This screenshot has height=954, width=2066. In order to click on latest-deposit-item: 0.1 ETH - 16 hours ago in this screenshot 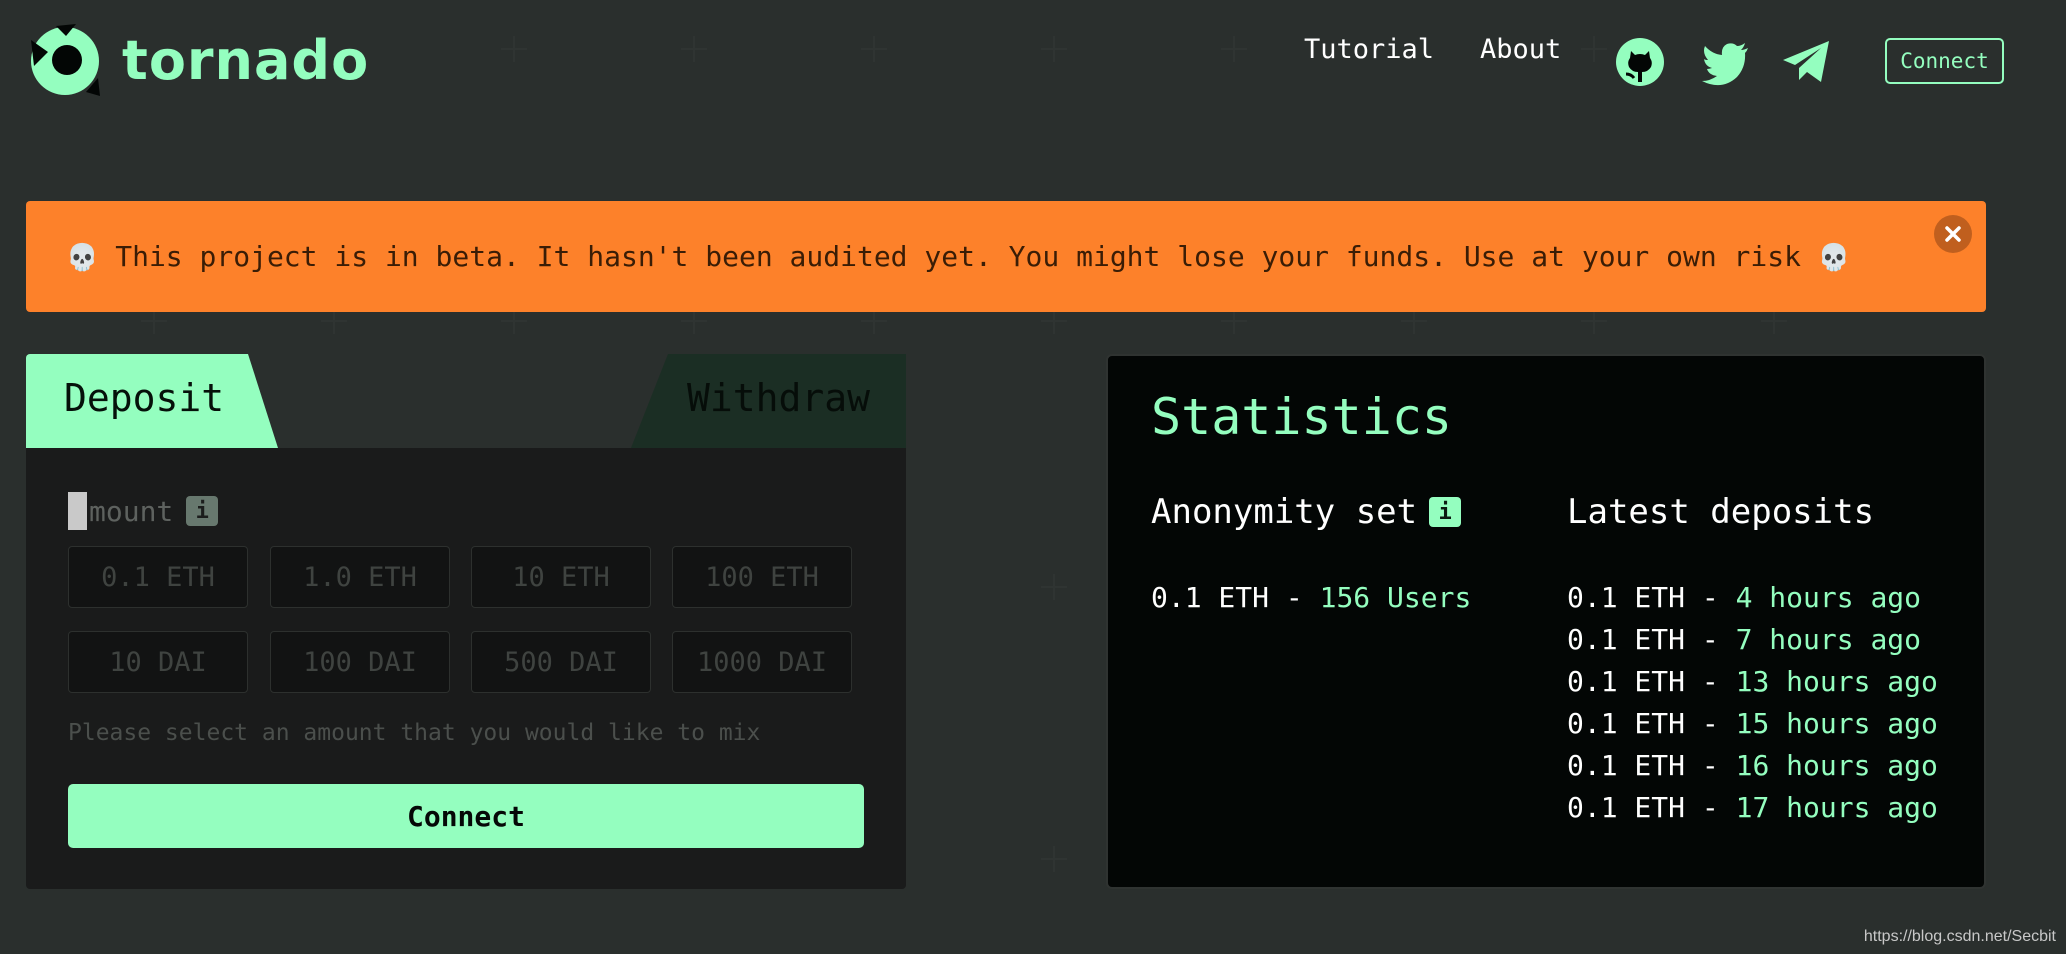, I will do `click(1752, 766)`.